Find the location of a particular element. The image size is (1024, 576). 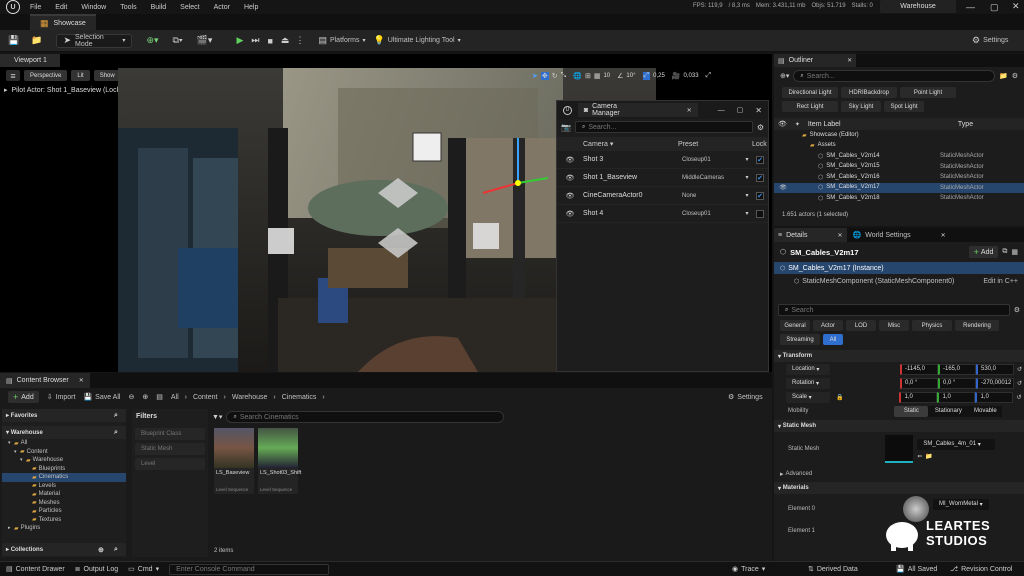

mobility-movable: Movable is located at coordinates (985, 411).